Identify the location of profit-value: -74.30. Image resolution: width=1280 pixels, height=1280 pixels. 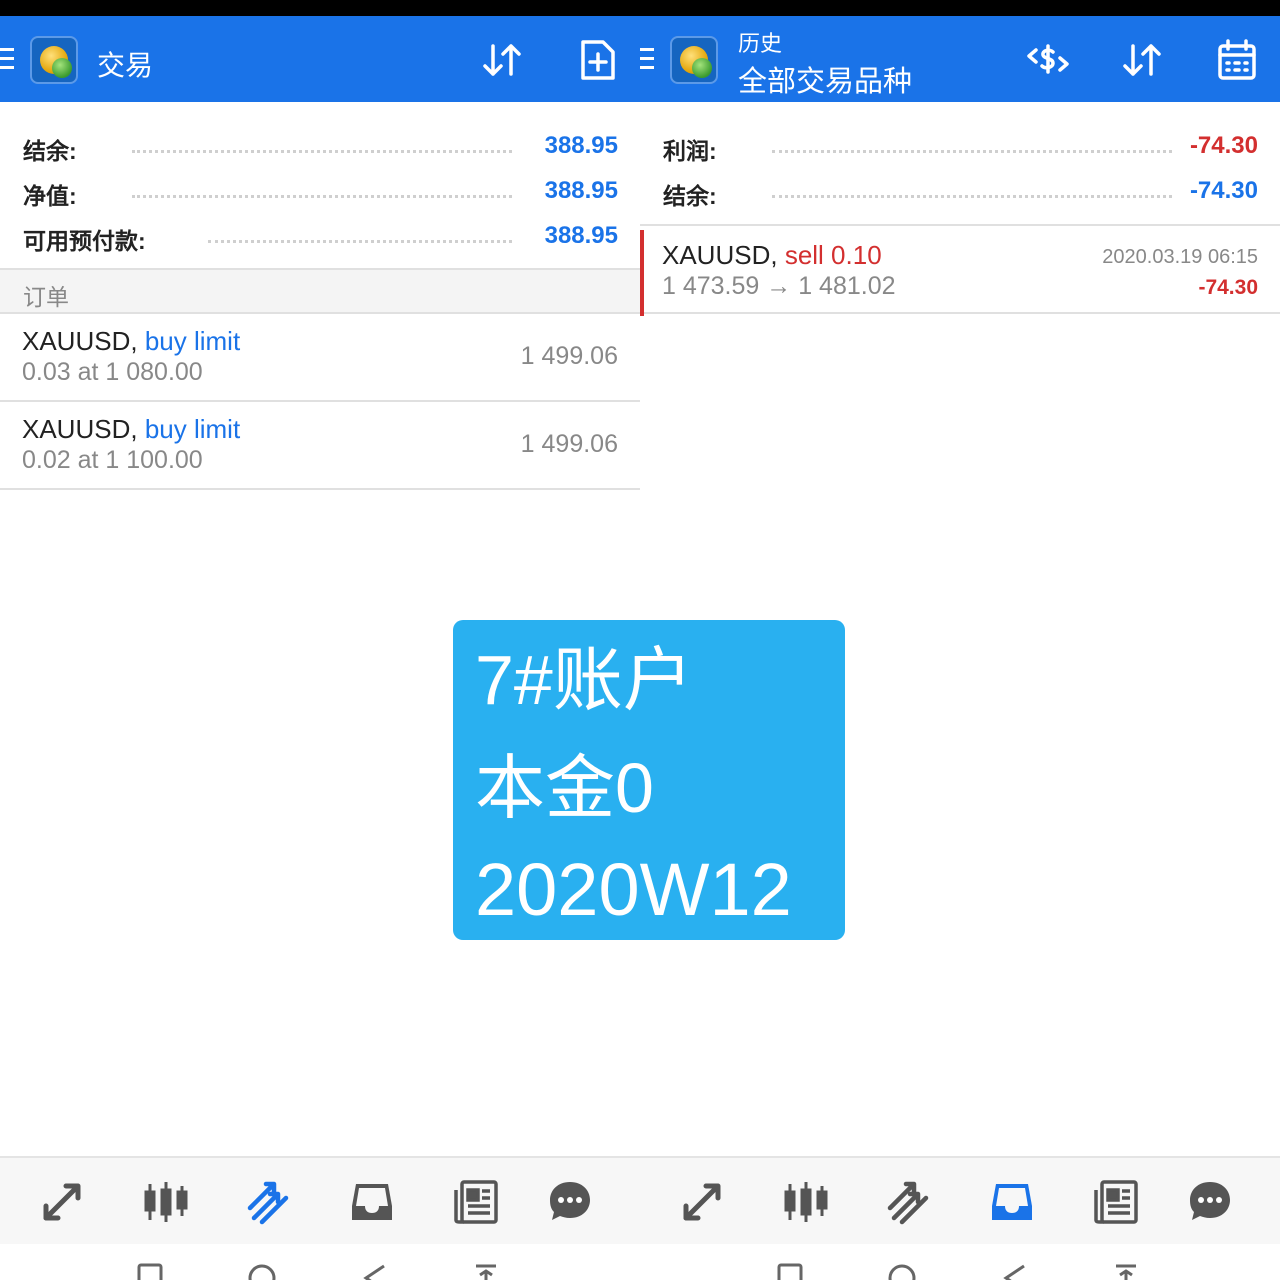
(1223, 145).